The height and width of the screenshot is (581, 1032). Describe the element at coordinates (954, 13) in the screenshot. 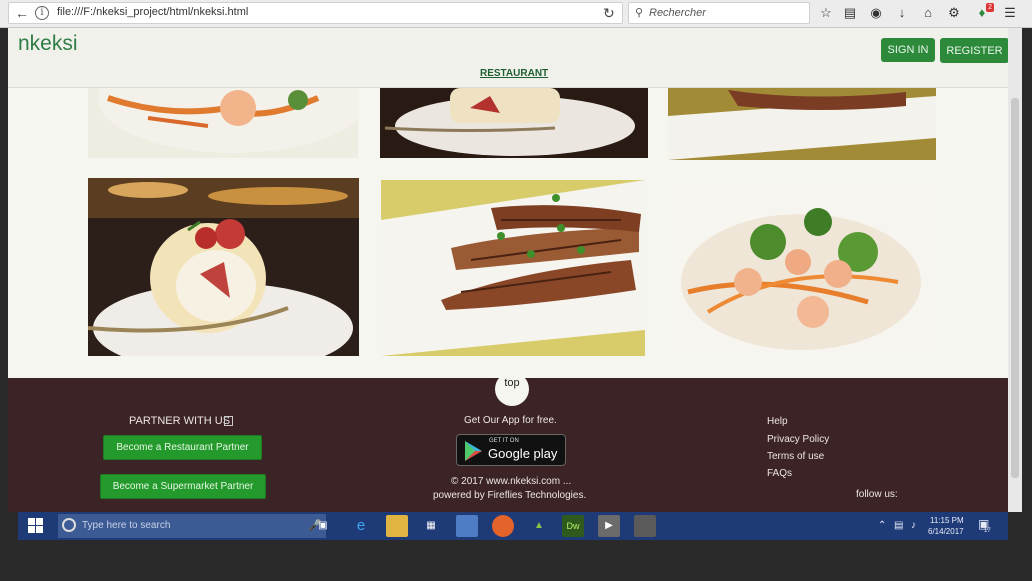

I see `extension-icon: ⚙` at that location.